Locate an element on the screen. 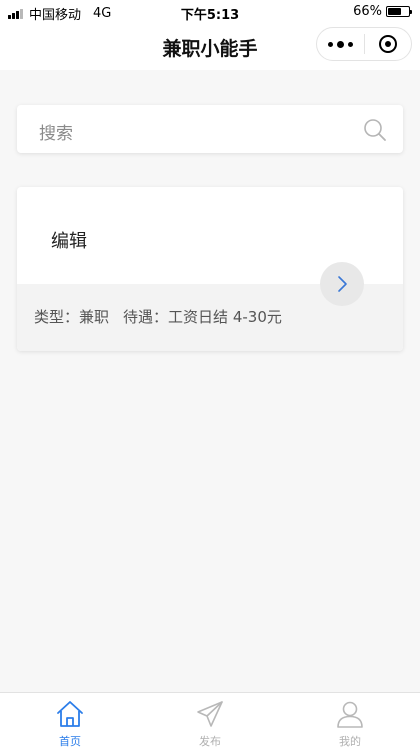 Image resolution: width=420 pixels, height=747 pixels. mini-program-capsule is located at coordinates (364, 44).